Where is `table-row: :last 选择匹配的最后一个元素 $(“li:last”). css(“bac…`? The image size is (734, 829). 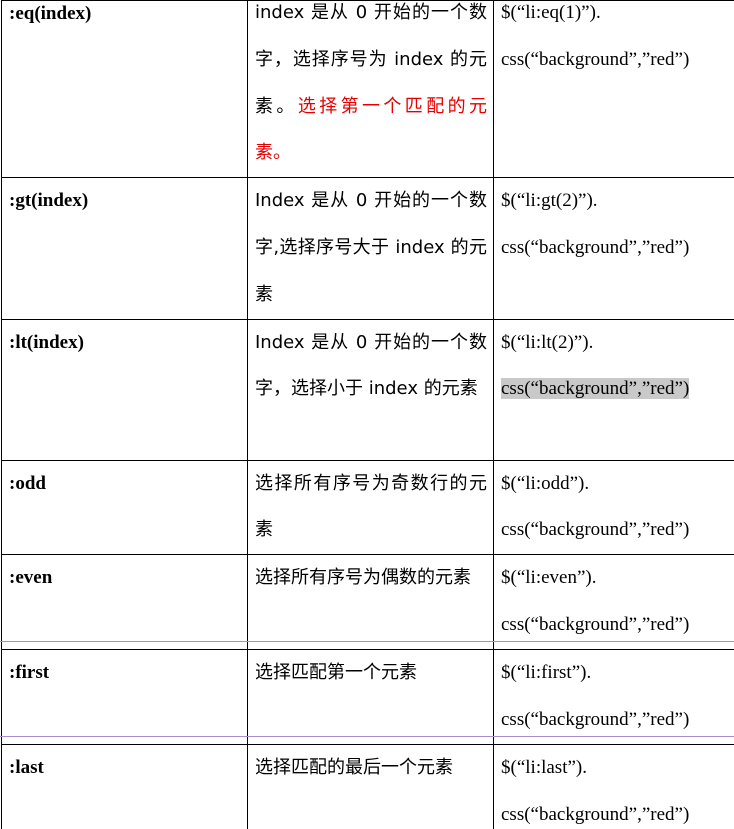 table-row: :last 选择匹配的最后一个元素 $(“li:last”). css(“bac… is located at coordinates (367, 786).